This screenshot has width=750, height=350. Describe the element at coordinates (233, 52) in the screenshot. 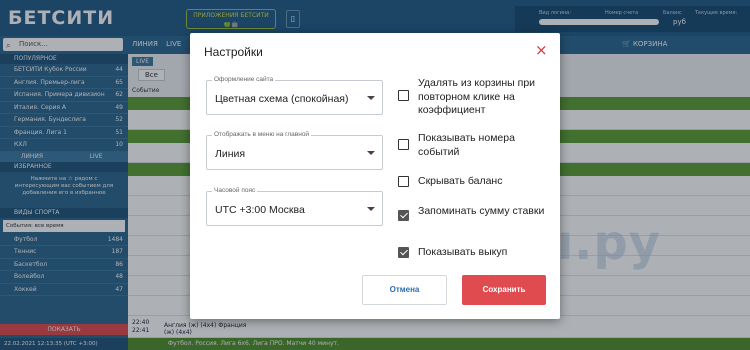

I see `modal-title: Настройки` at that location.